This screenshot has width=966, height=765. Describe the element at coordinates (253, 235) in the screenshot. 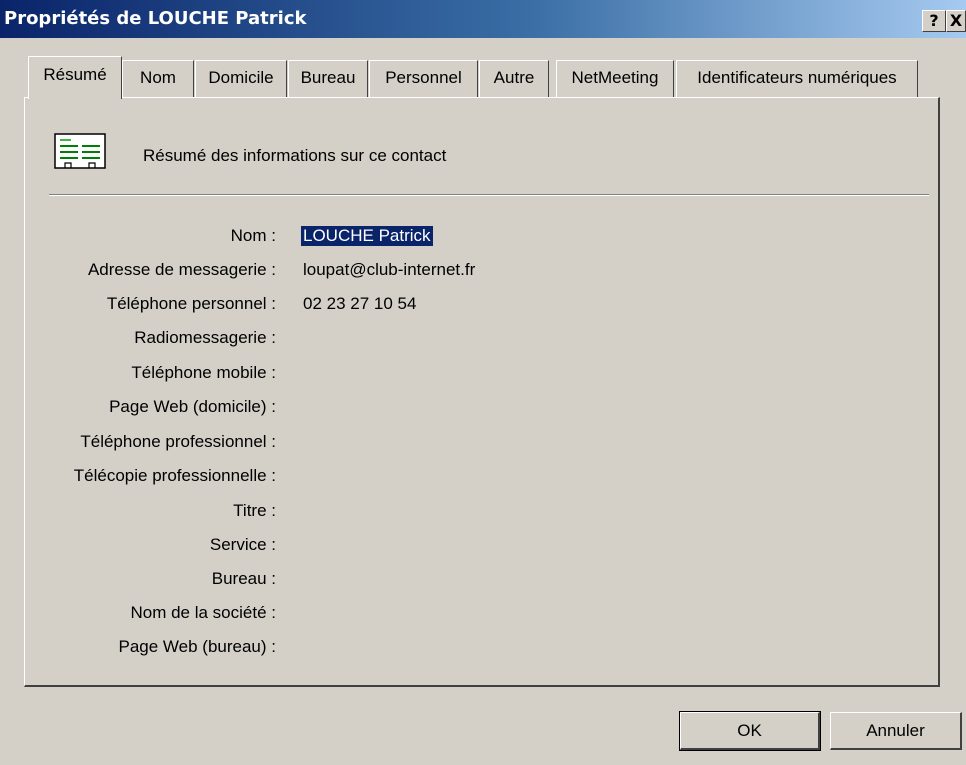

I see `label-nom: Nom :` at that location.